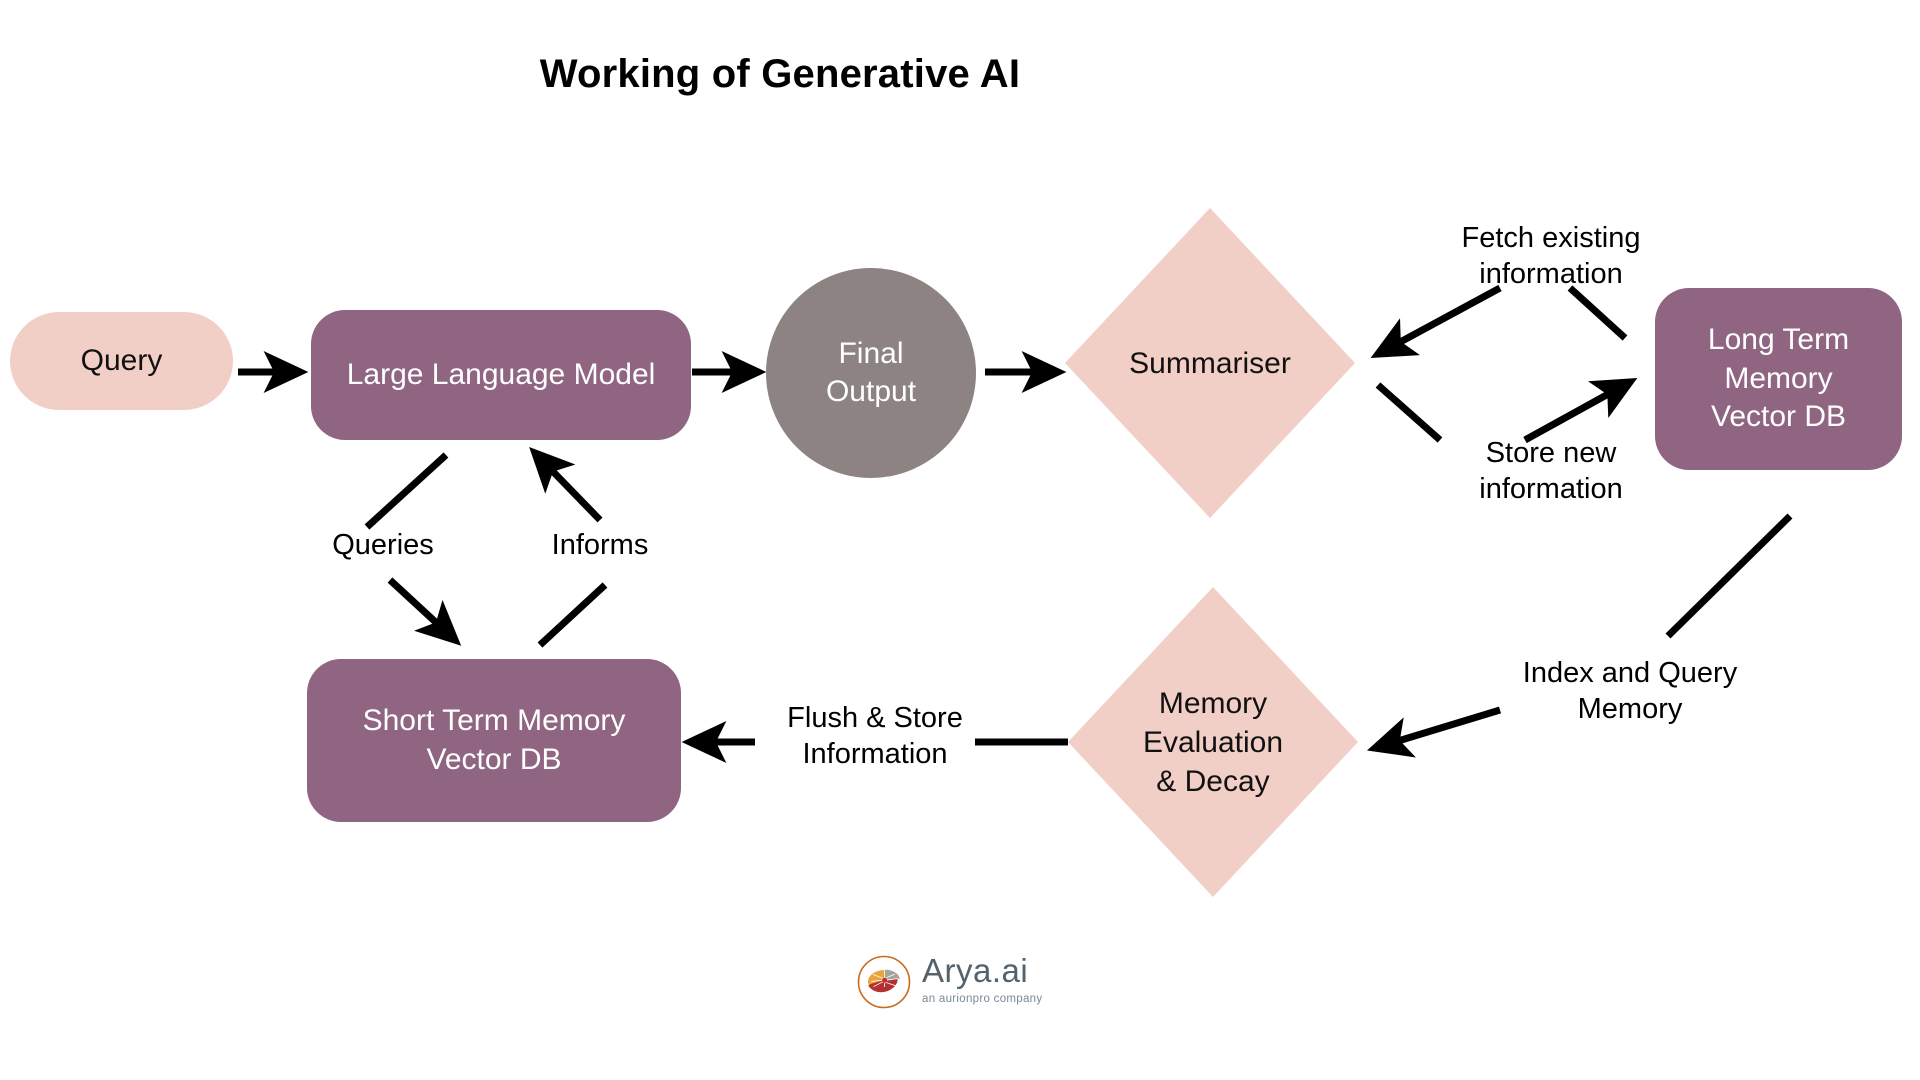  I want to click on node-large-language-model-label: Large Language Model, so click(501, 374).